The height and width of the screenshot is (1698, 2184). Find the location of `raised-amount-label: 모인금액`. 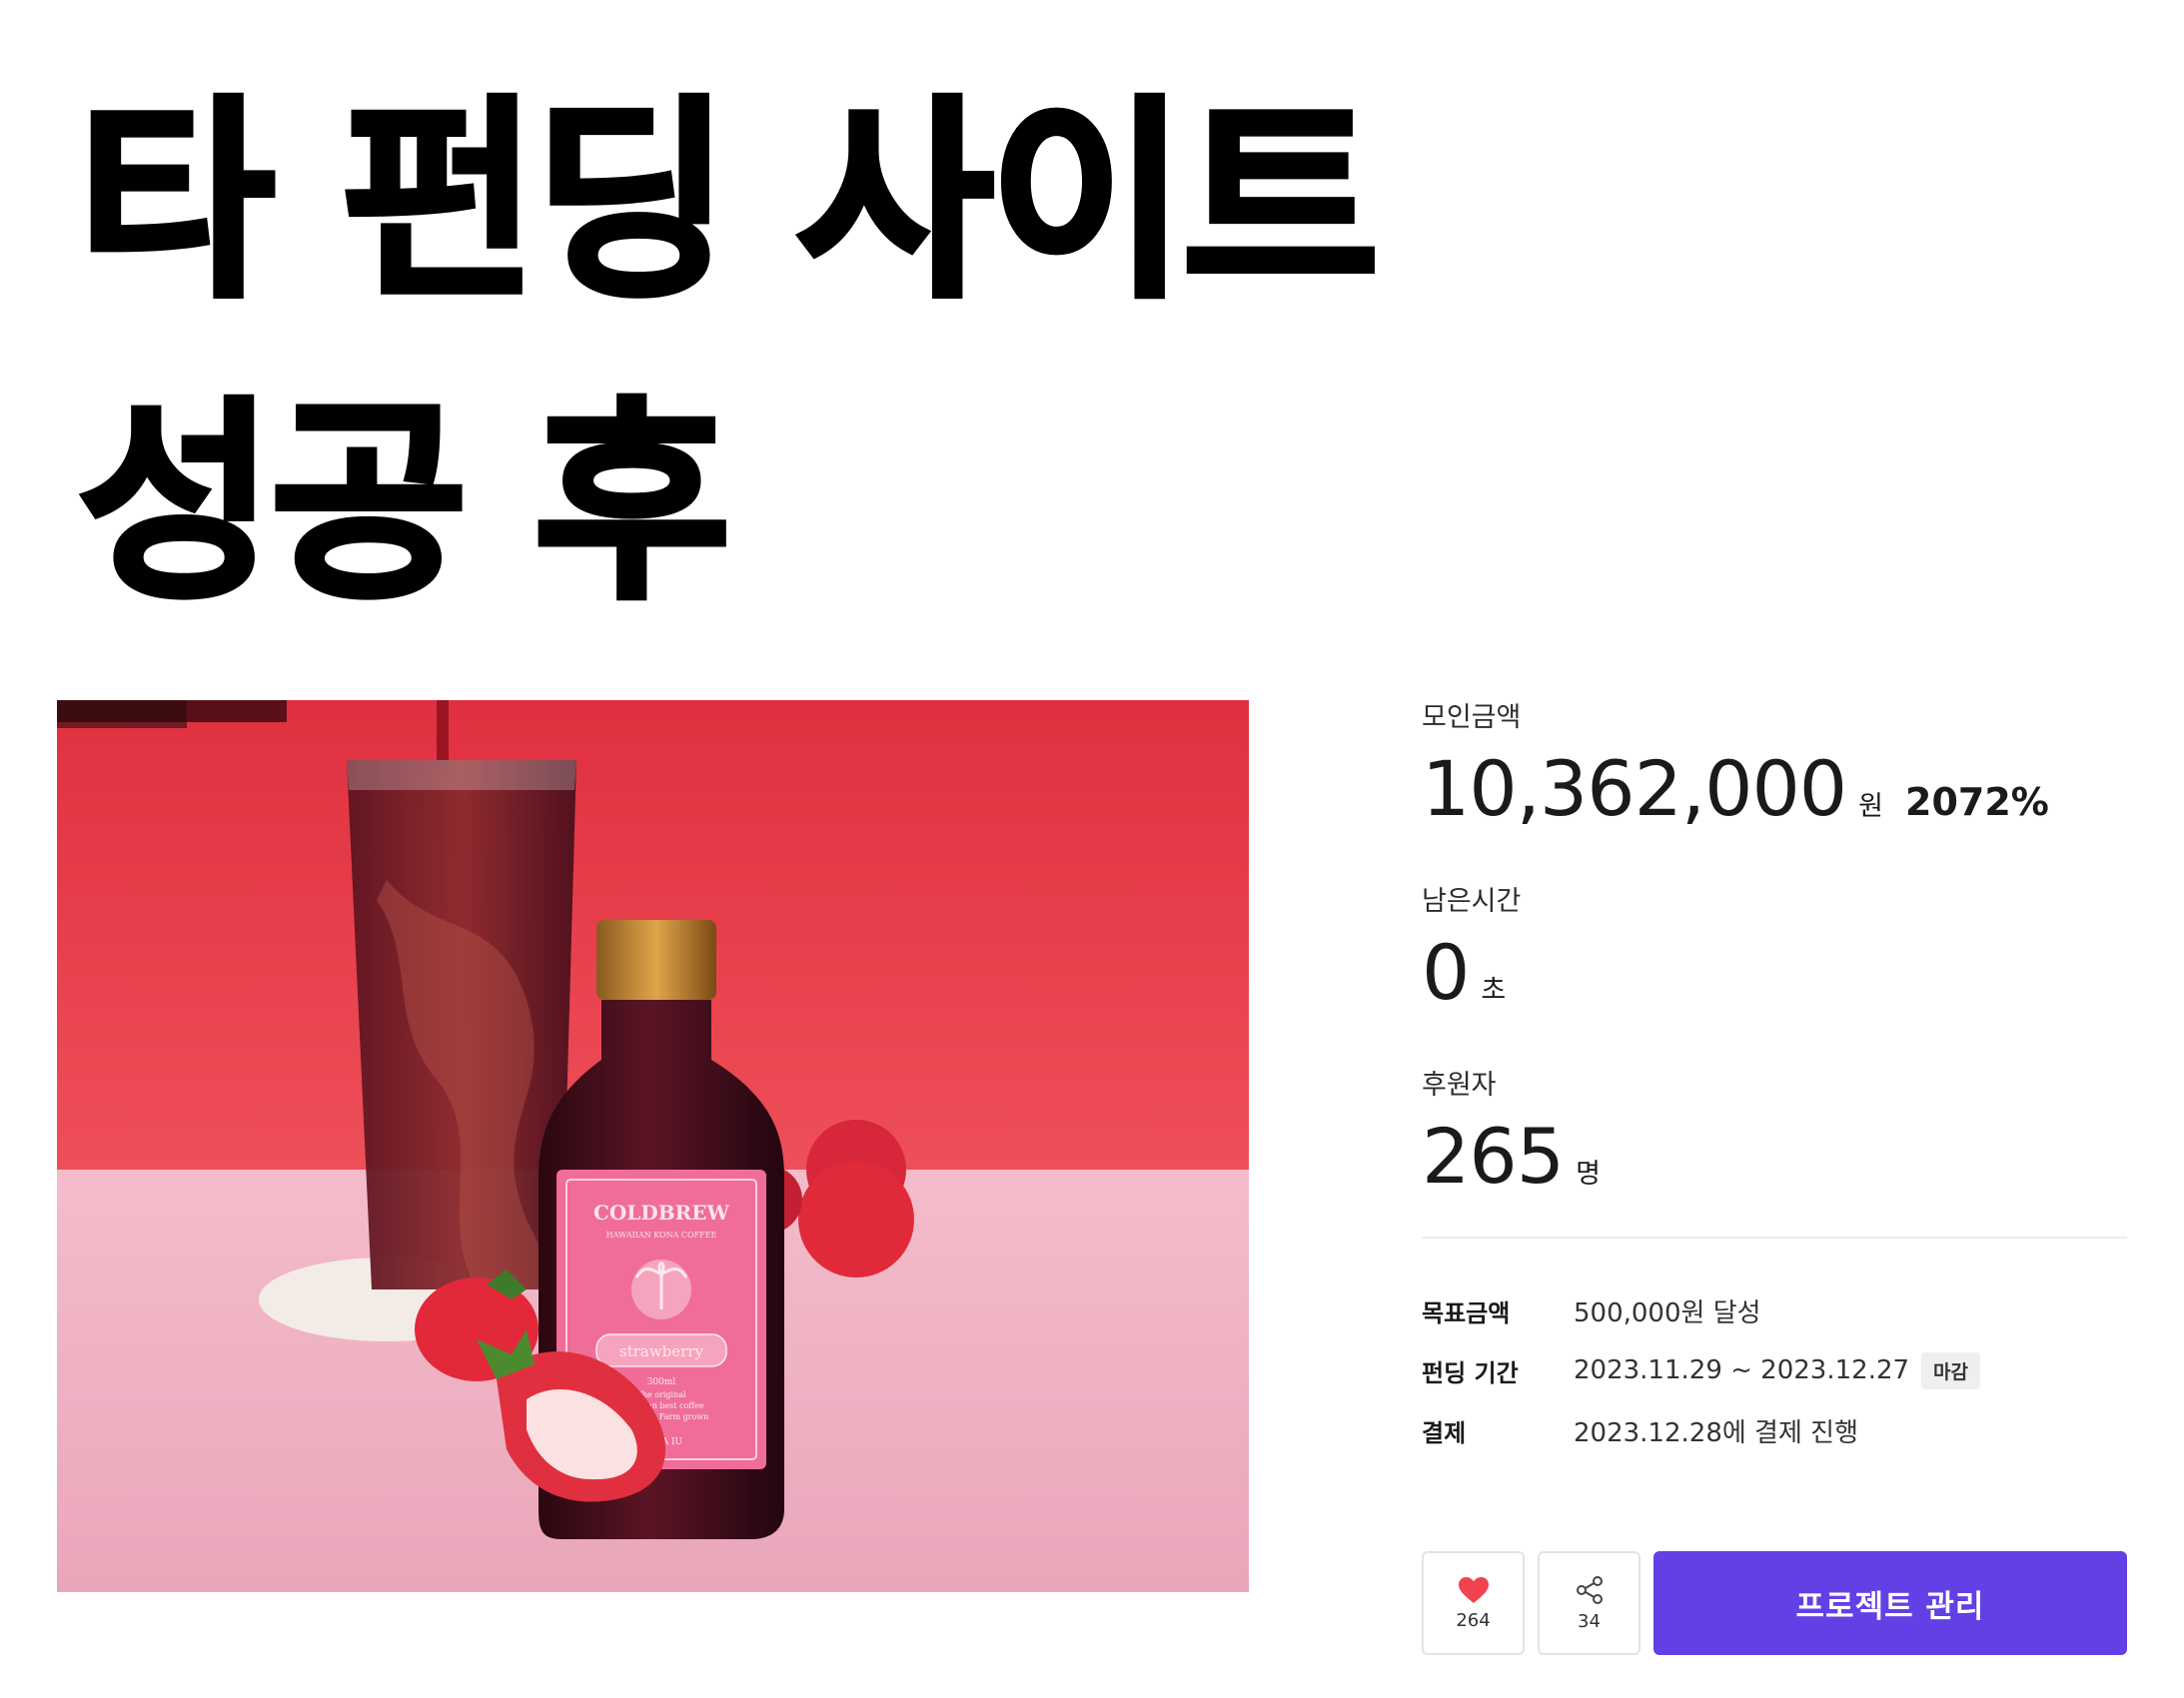

raised-amount-label: 모인금액 is located at coordinates (1472, 717).